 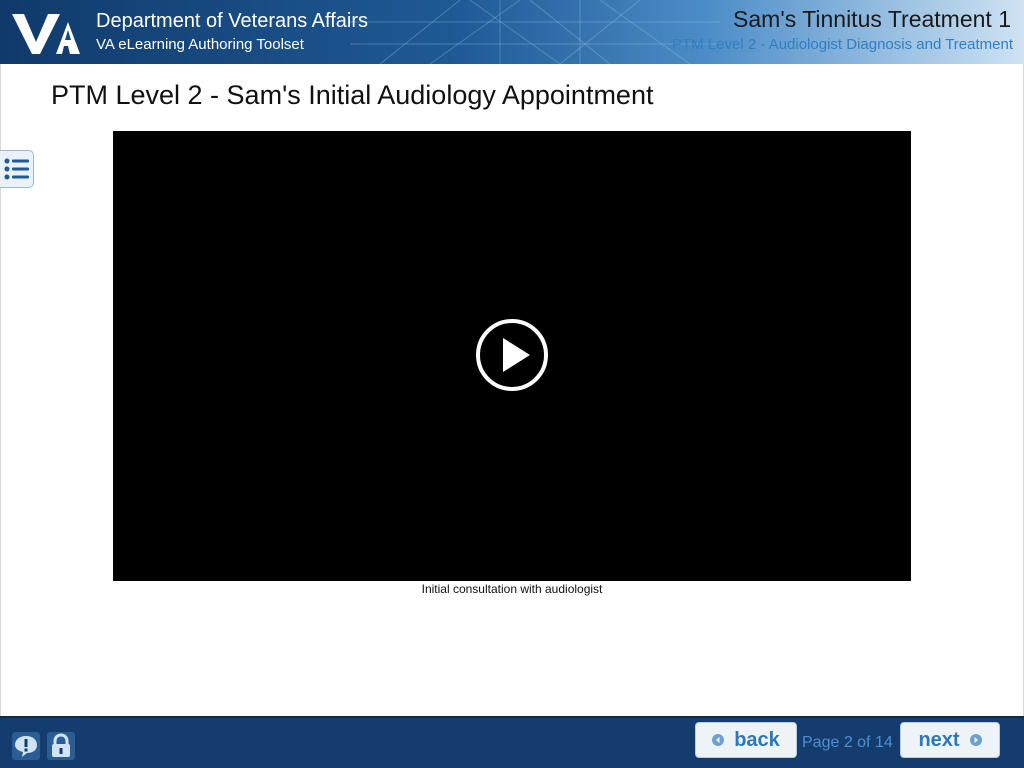 What do you see at coordinates (512, 742) in the screenshot?
I see `footer-bar: back Page 2 of 14 next` at bounding box center [512, 742].